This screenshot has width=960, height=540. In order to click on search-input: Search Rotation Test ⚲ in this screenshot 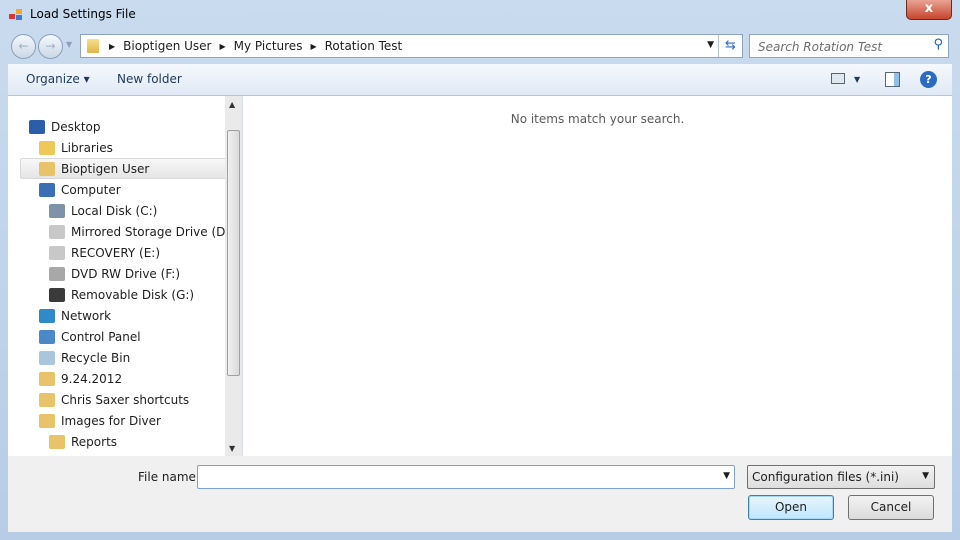, I will do `click(849, 46)`.